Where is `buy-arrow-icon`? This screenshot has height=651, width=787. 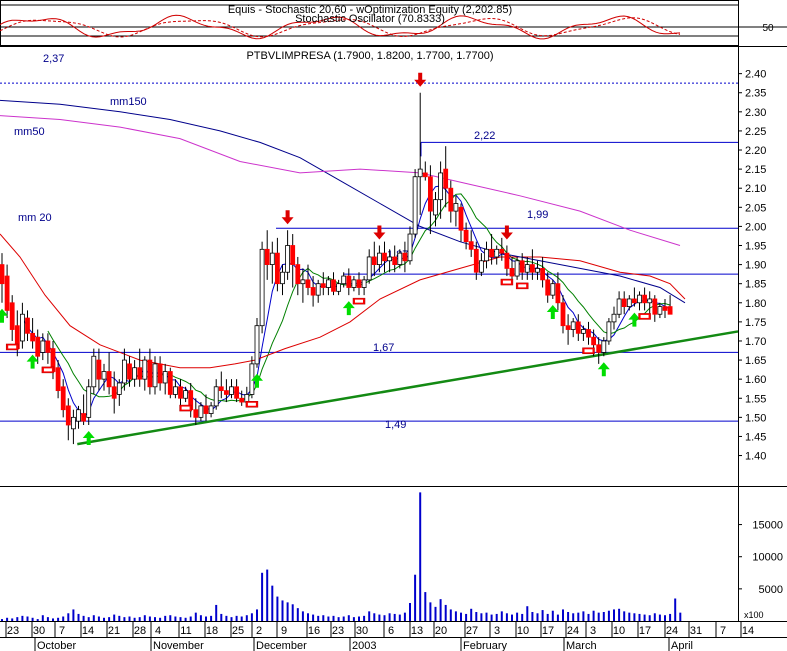 buy-arrow-icon is located at coordinates (552, 311).